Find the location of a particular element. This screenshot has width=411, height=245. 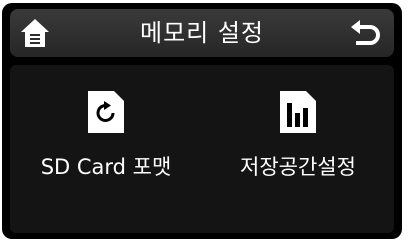

sd-card-format-label: SD Card 포맷 is located at coordinates (106, 167).